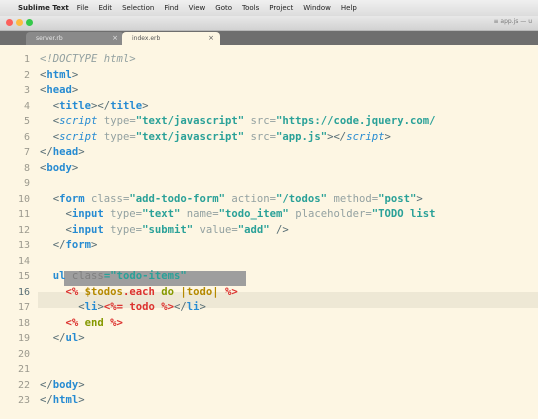  I want to click on line-number: 6, so click(26, 137).